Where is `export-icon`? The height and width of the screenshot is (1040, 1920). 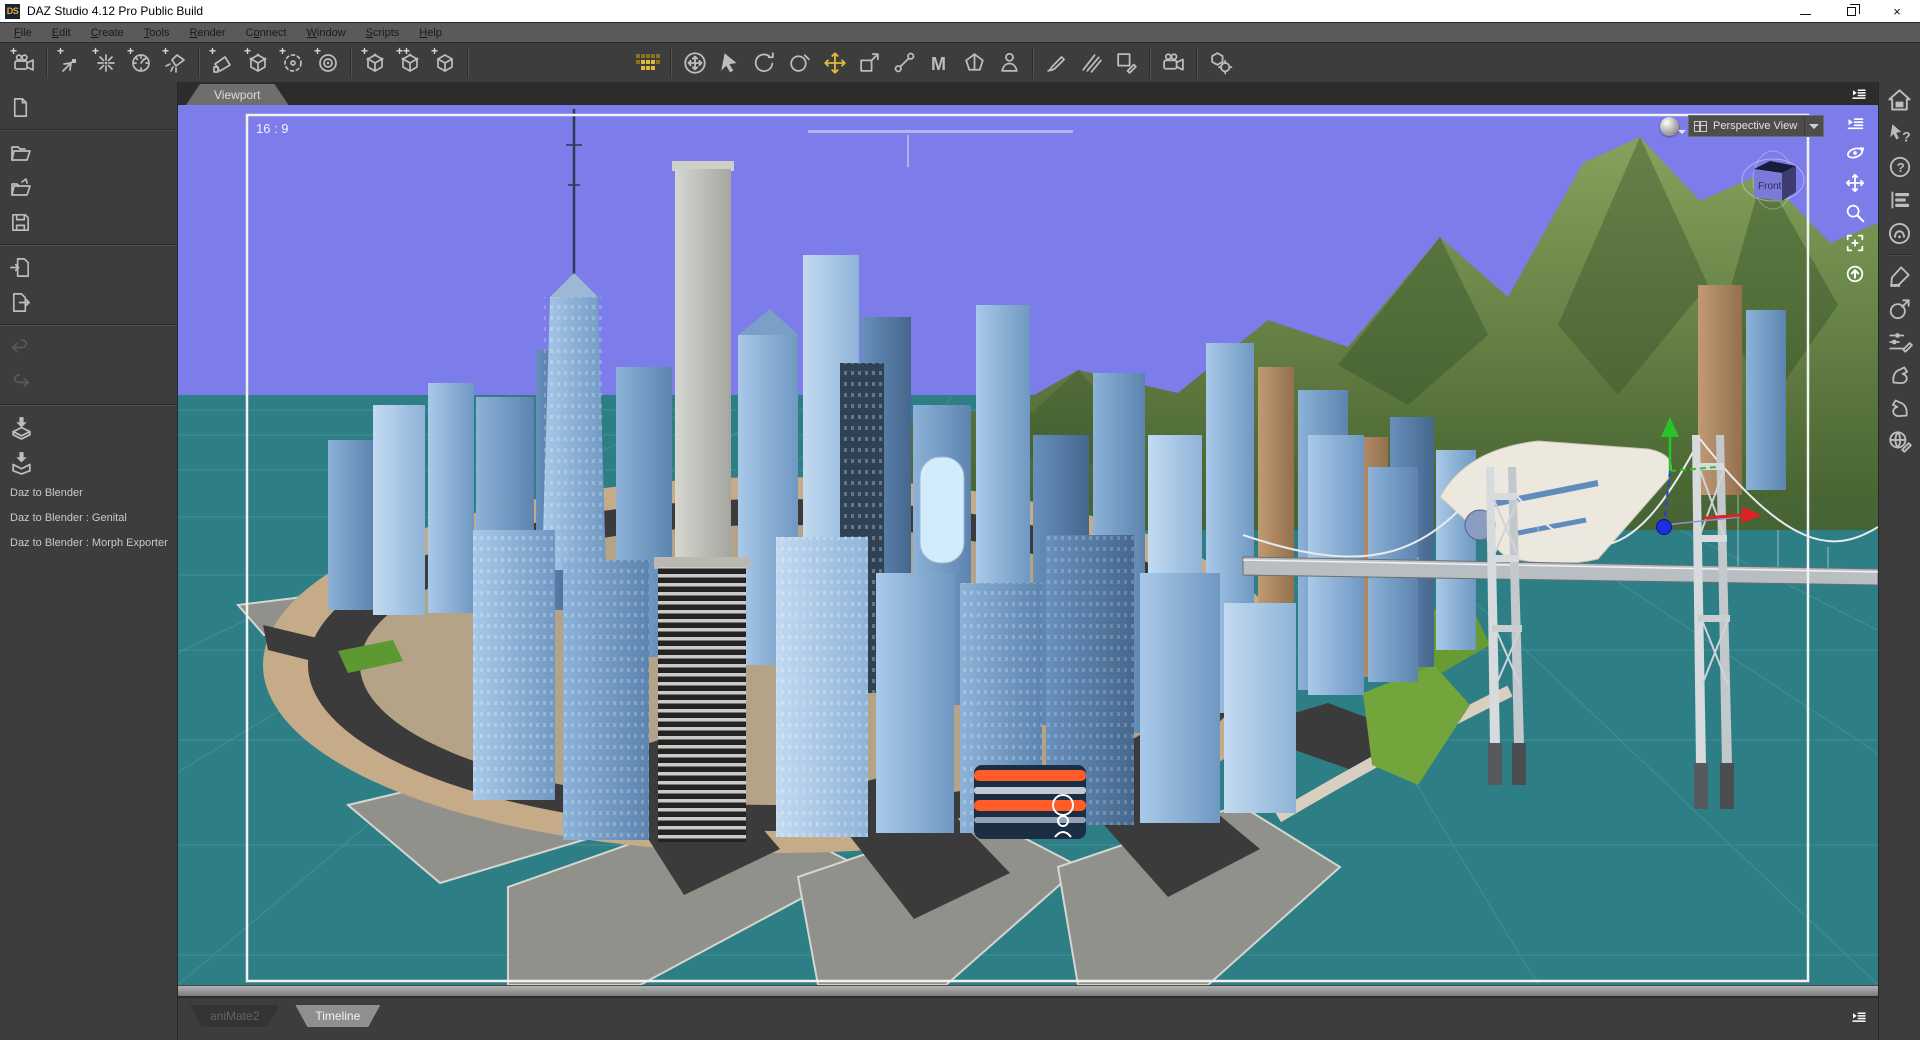
export-icon is located at coordinates (88, 302).